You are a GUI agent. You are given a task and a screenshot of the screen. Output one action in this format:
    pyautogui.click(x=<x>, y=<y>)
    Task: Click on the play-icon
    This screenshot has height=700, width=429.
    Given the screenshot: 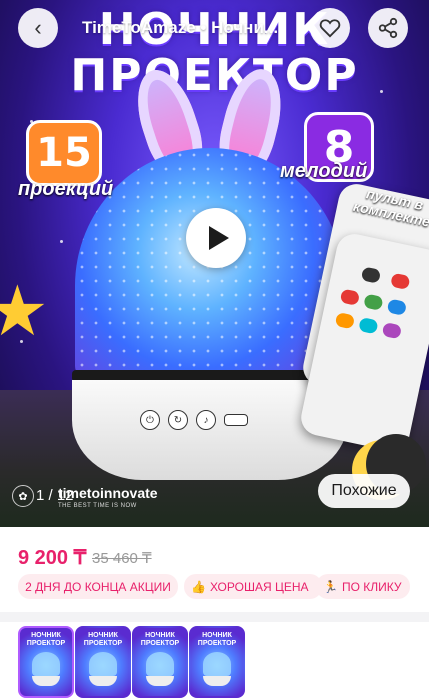 What is the action you would take?
    pyautogui.click(x=218, y=238)
    